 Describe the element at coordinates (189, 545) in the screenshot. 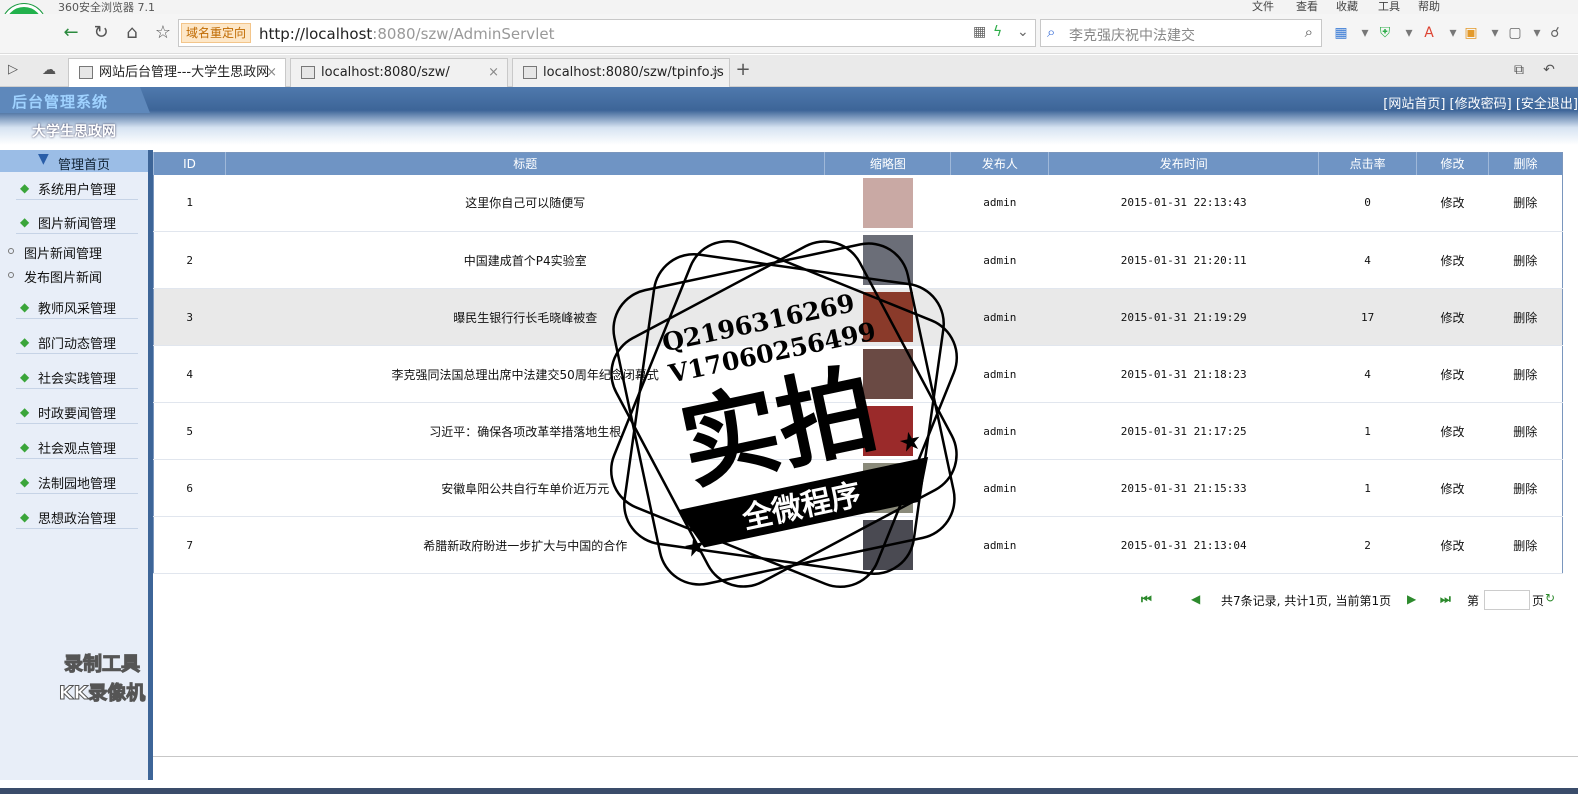

I see `cell-id: 7` at that location.